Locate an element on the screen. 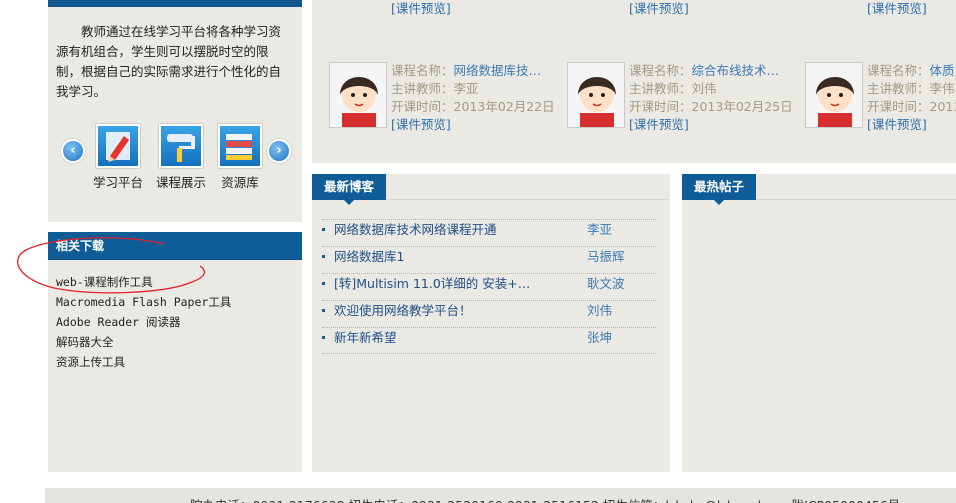 This screenshot has height=503, width=956. blog-author-link: 李亚 is located at coordinates (599, 230).